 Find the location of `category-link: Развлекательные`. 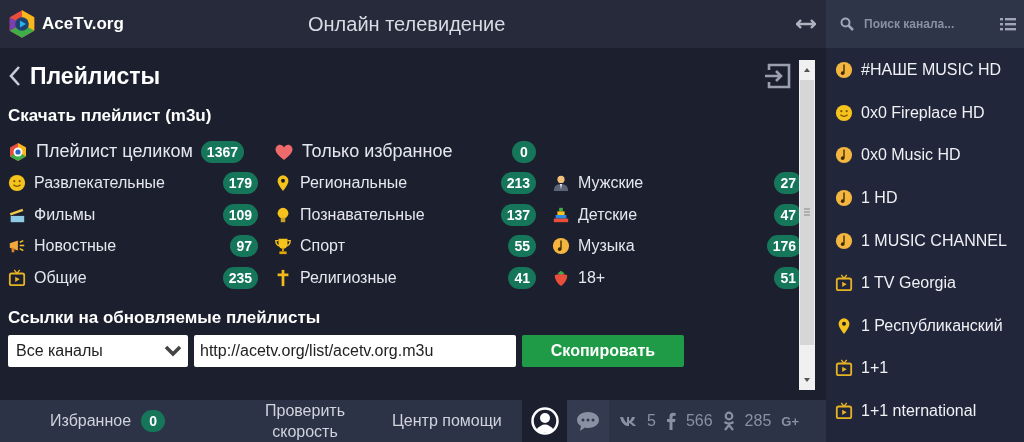

category-link: Развлекательные is located at coordinates (124, 183).